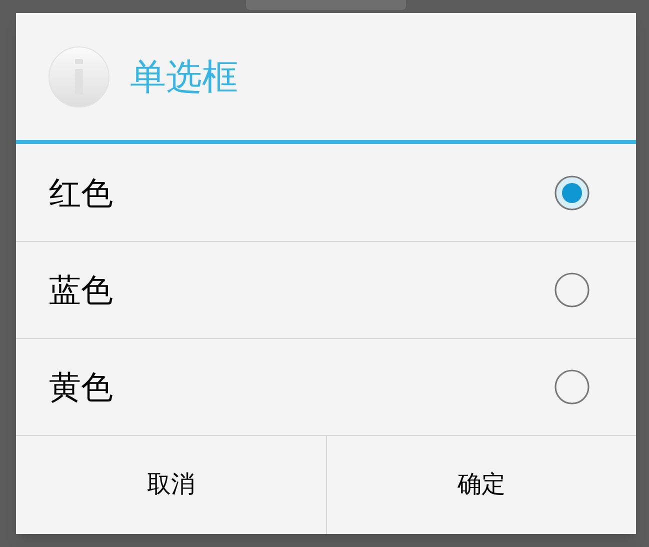 The image size is (649, 547). What do you see at coordinates (481, 485) in the screenshot?
I see `confirm-button: 确定` at bounding box center [481, 485].